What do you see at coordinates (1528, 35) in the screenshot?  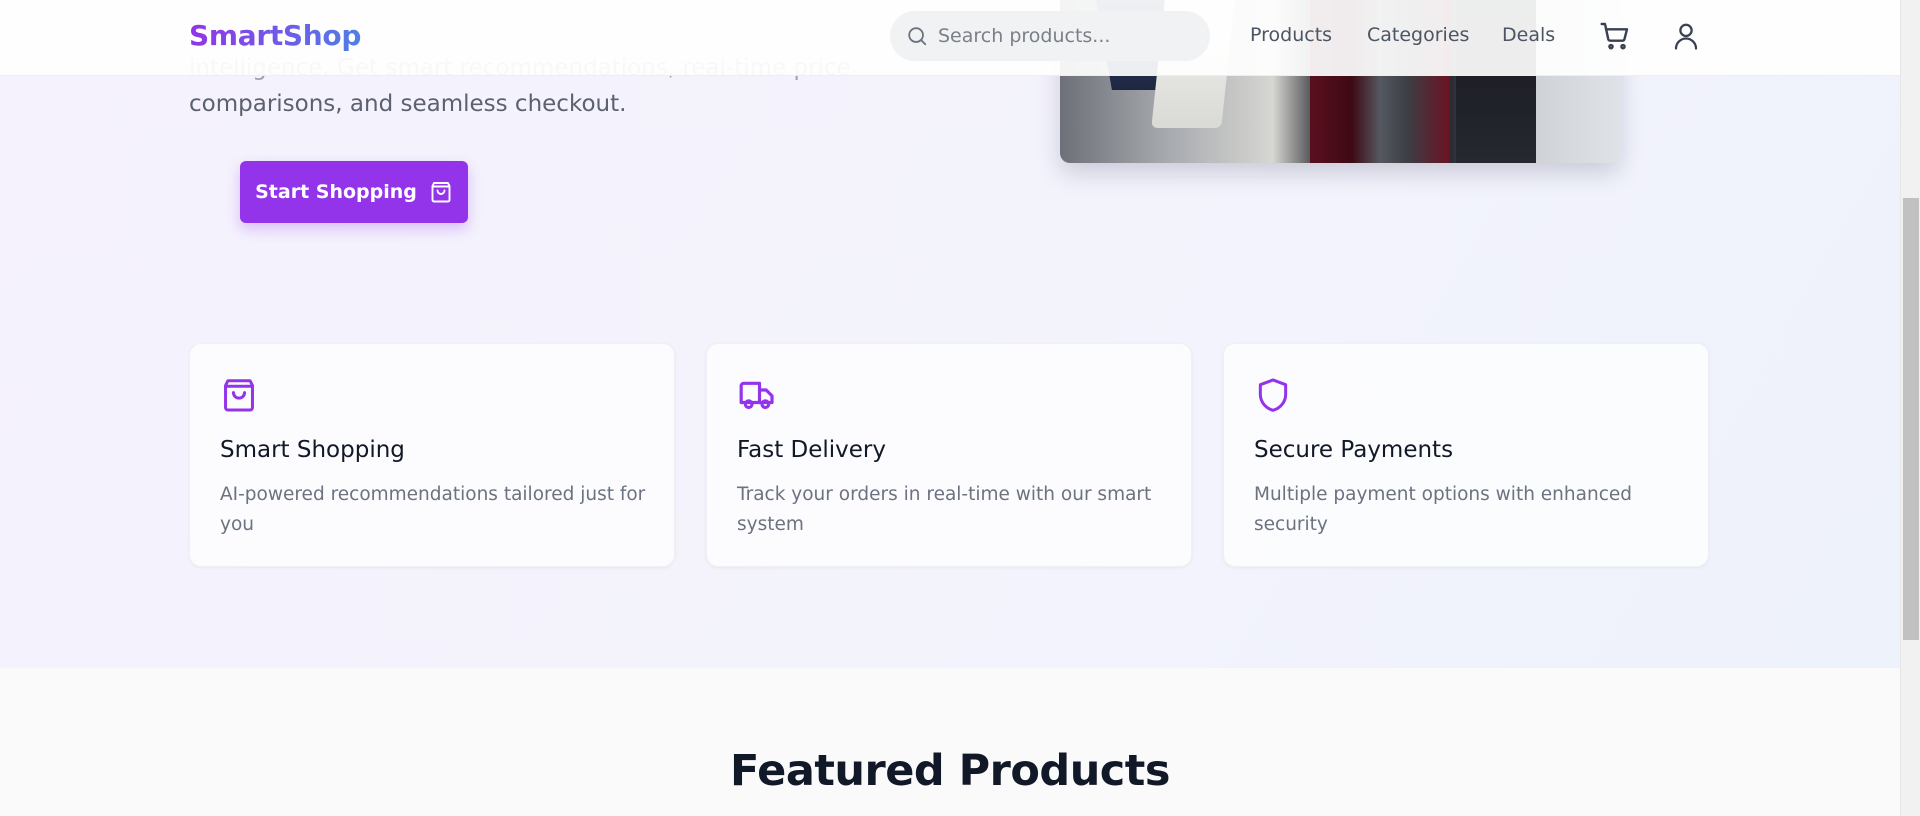 I see `nav-deals: Deals` at bounding box center [1528, 35].